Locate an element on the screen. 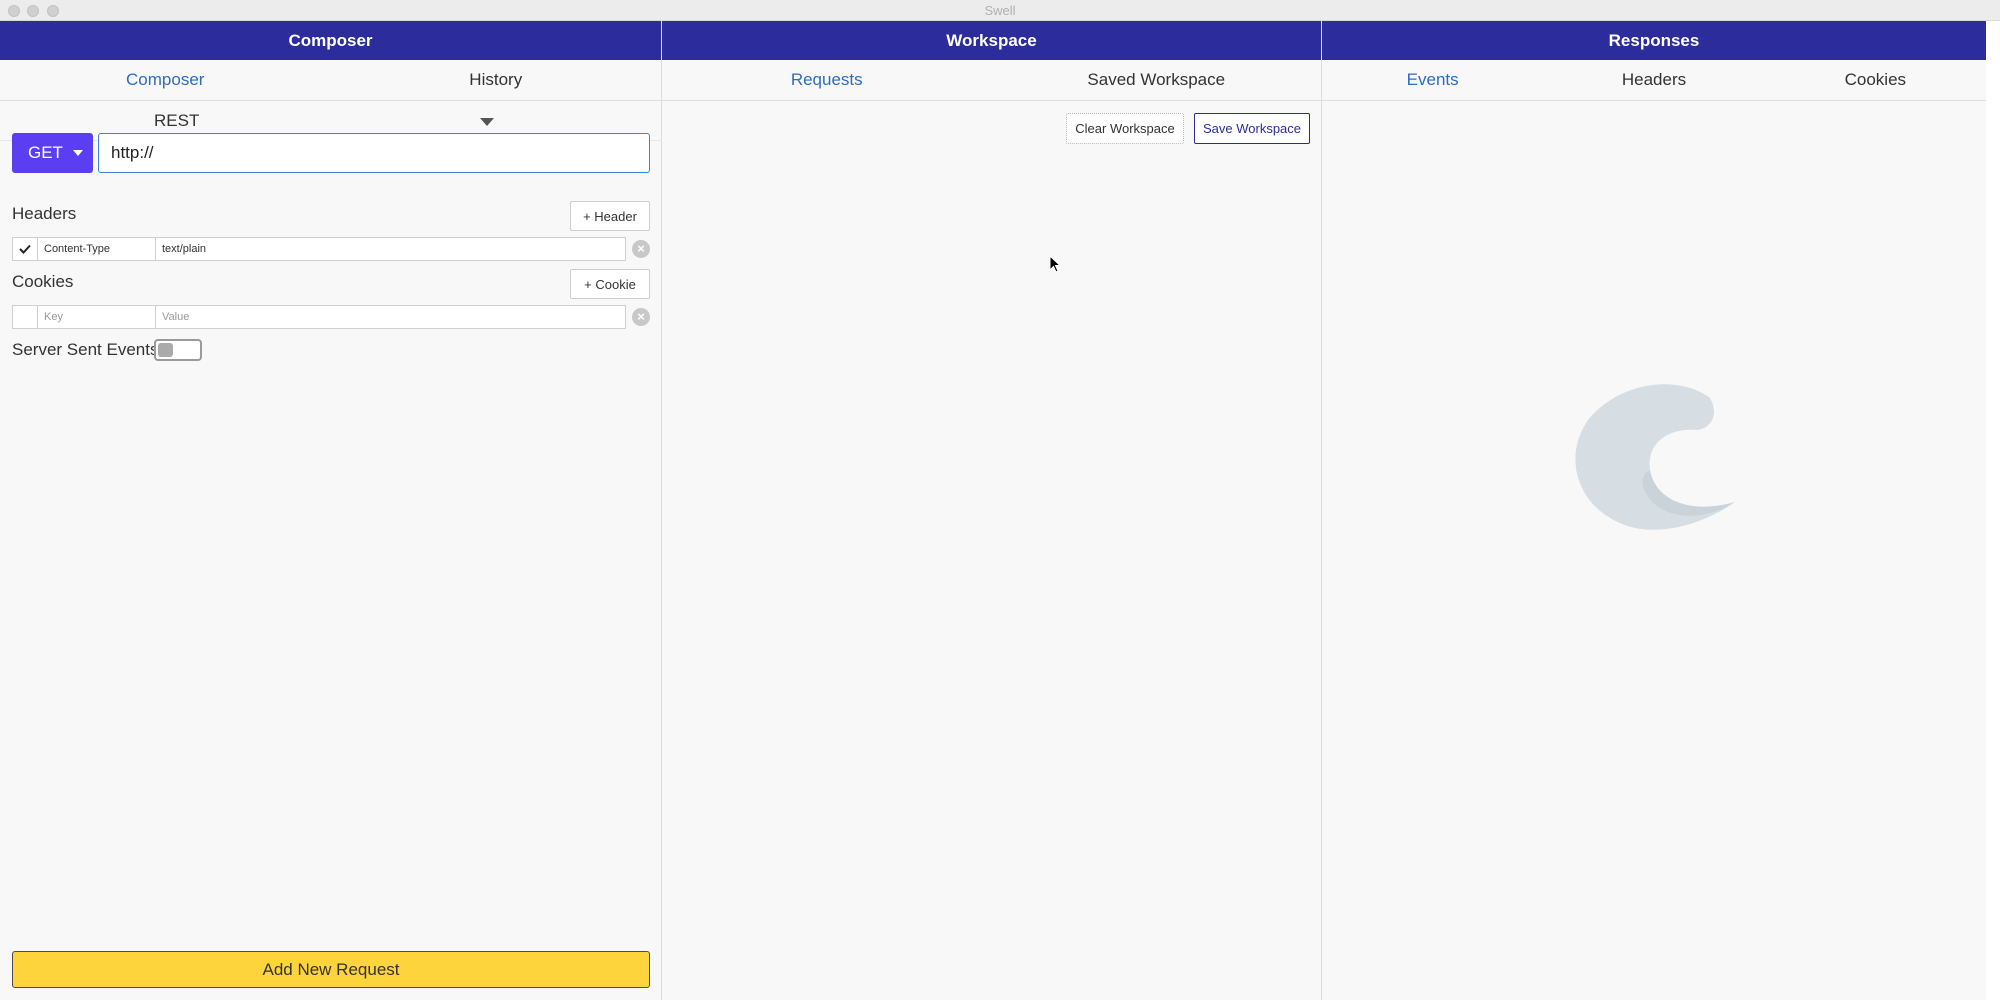 Image resolution: width=2000 pixels, height=1000 pixels. composer-tabs: Composer History is located at coordinates (330, 80).